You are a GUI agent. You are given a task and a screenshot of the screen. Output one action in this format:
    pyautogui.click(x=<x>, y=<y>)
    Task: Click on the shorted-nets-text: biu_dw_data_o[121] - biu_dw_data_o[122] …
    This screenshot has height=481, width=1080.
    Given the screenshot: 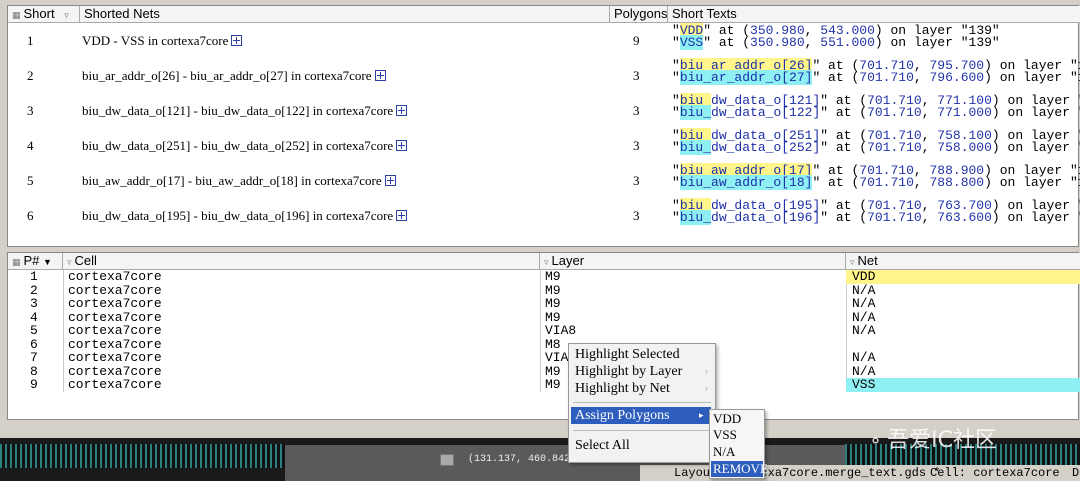 What is the action you would take?
    pyautogui.click(x=238, y=110)
    